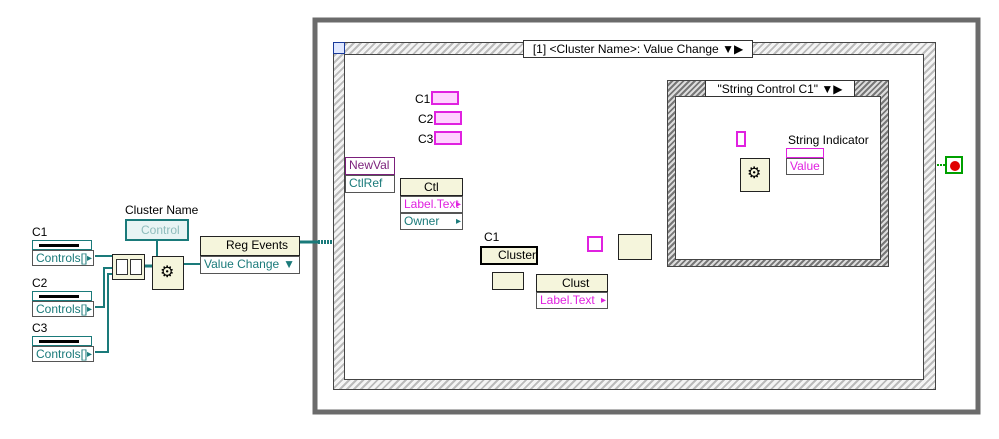 This screenshot has width=999, height=439. Describe the element at coordinates (62, 245) in the screenshot. I see `c1-terminal` at that location.